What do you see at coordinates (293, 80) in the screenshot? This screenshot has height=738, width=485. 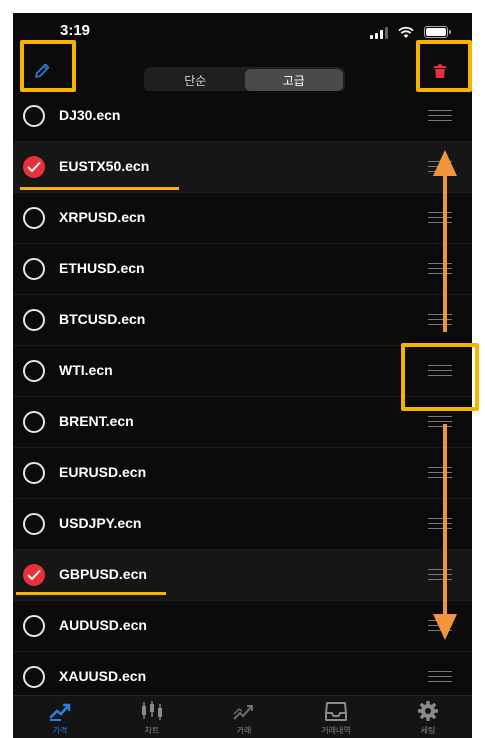 I see `segment-advanced: 고급` at bounding box center [293, 80].